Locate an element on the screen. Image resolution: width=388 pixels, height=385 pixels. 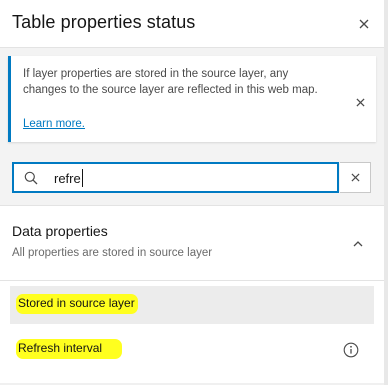
clear-search-button is located at coordinates (355, 177).